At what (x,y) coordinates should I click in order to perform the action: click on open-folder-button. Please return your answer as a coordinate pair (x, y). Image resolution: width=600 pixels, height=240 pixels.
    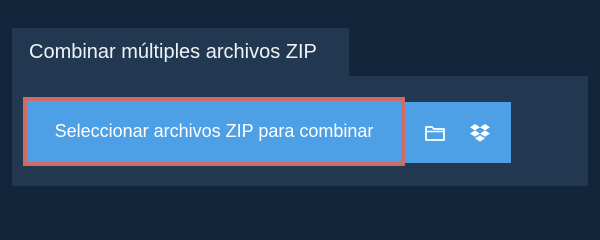
    Looking at the image, I should click on (430, 132).